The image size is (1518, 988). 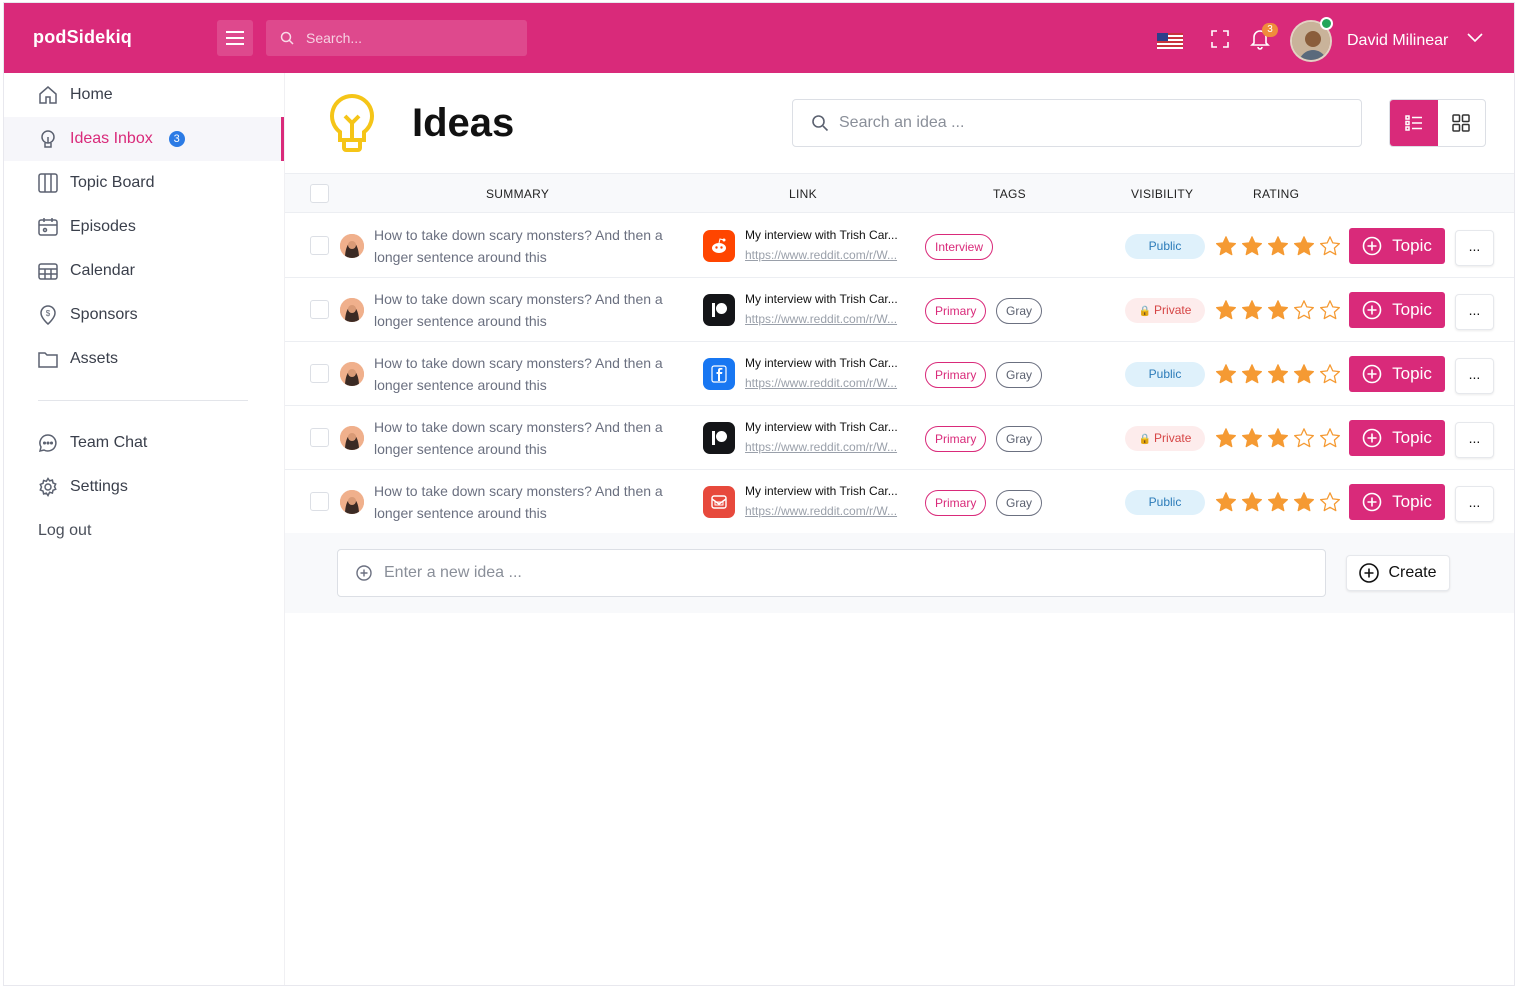 What do you see at coordinates (1462, 123) in the screenshot?
I see `grid-view-button` at bounding box center [1462, 123].